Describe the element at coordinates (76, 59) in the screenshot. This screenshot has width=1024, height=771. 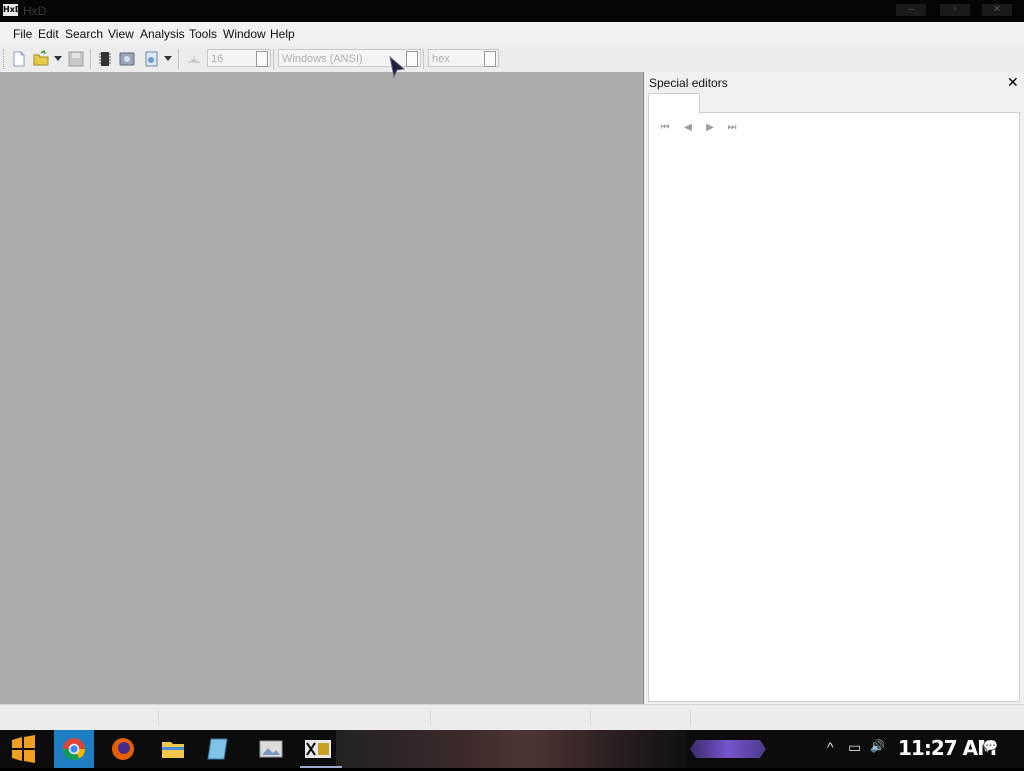
I see `save-icon` at that location.